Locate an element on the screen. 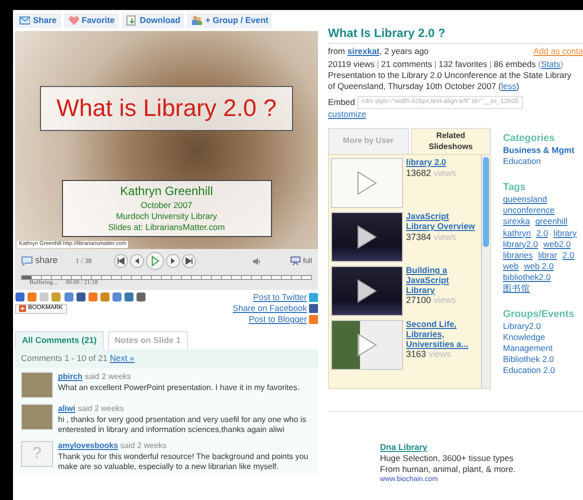 This screenshot has height=500, width=583. avatar-photo-placeholder is located at coordinates (37, 417).